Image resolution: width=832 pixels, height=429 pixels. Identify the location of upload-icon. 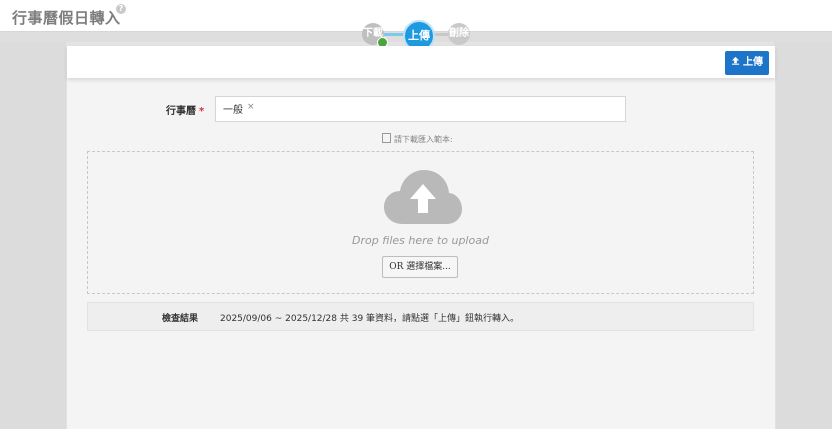
(735, 63).